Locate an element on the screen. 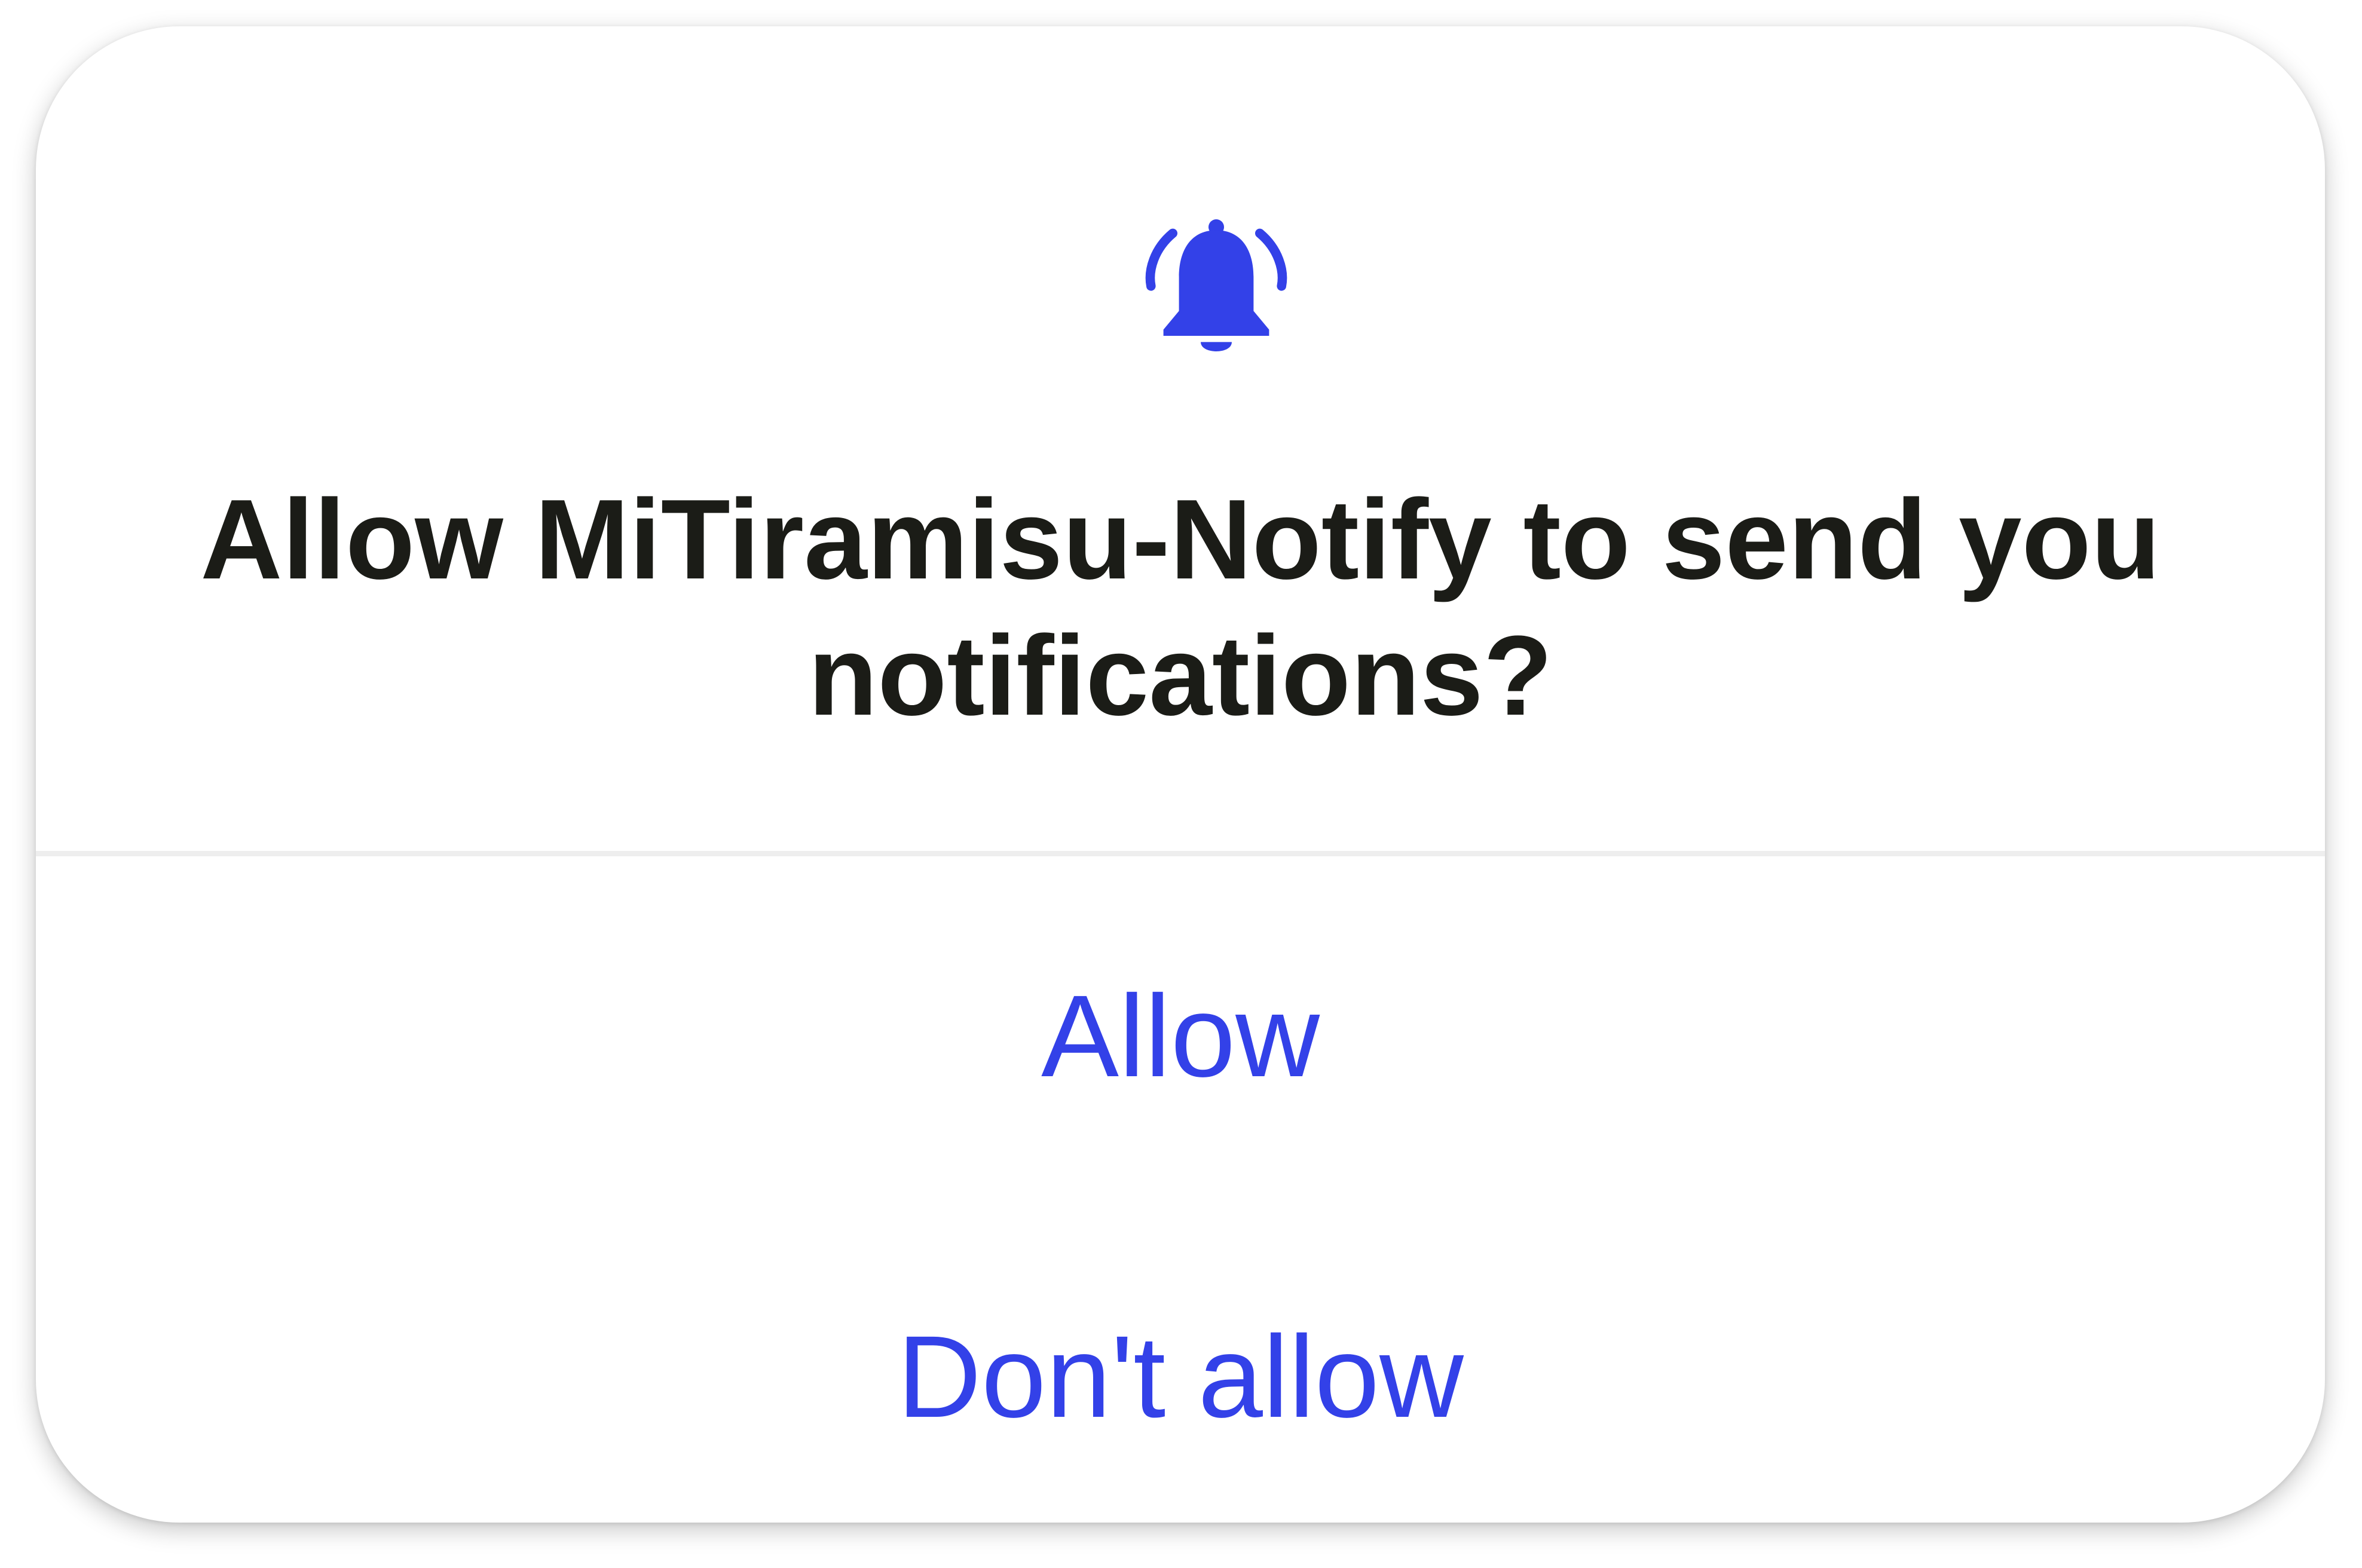 The image size is (2362, 1568). dont-allow-button: Don't allow is located at coordinates (1180, 1377).